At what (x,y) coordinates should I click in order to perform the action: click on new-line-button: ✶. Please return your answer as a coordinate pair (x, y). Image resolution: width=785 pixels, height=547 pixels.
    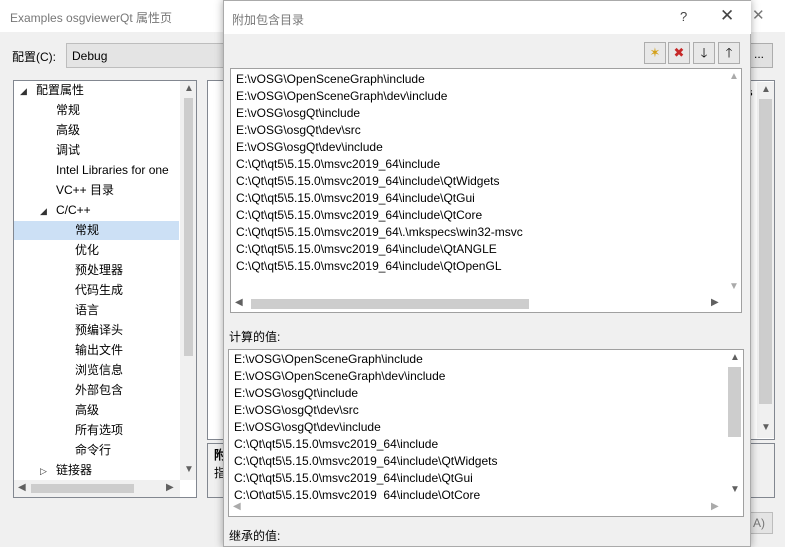
    Looking at the image, I should click on (655, 53).